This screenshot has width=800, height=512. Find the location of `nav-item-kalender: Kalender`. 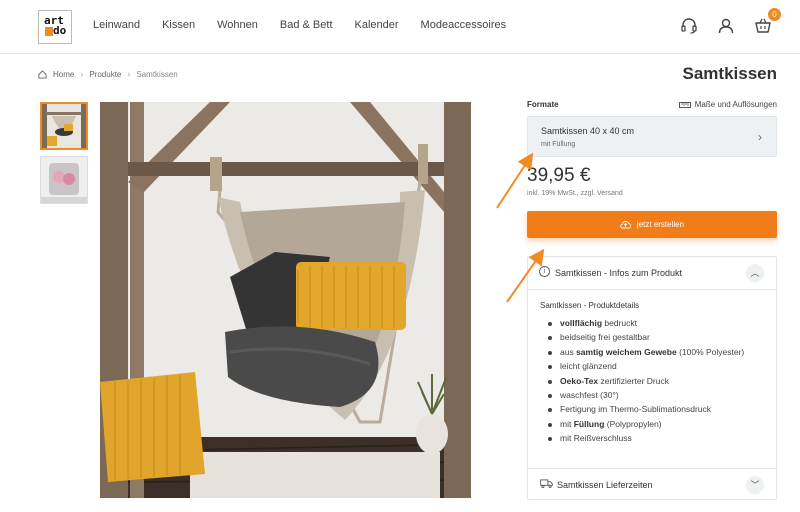

nav-item-kalender: Kalender is located at coordinates (377, 25).